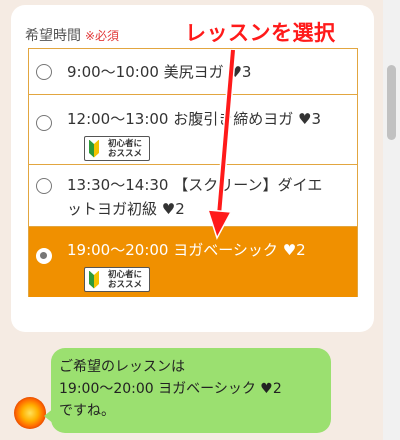 This screenshot has width=400, height=440. What do you see at coordinates (159, 72) in the screenshot?
I see `lesson-option-label: 9:00〜10:00 美尻ヨガ ♥3` at bounding box center [159, 72].